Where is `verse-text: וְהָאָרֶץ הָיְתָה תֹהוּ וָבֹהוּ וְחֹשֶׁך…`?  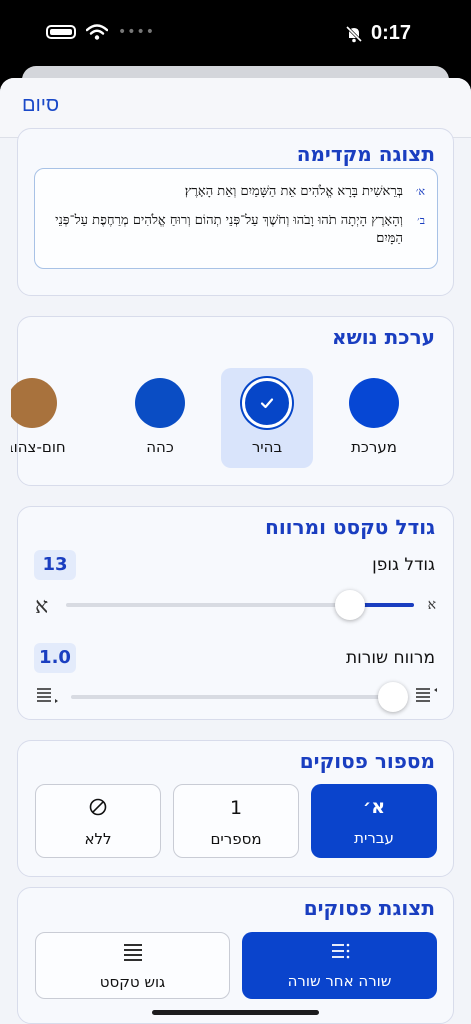 verse-text: וְהָאָרֶץ הָיְתָה תֹהוּ וָבֹהוּ וְחֹשֶׁך… is located at coordinates (229, 229).